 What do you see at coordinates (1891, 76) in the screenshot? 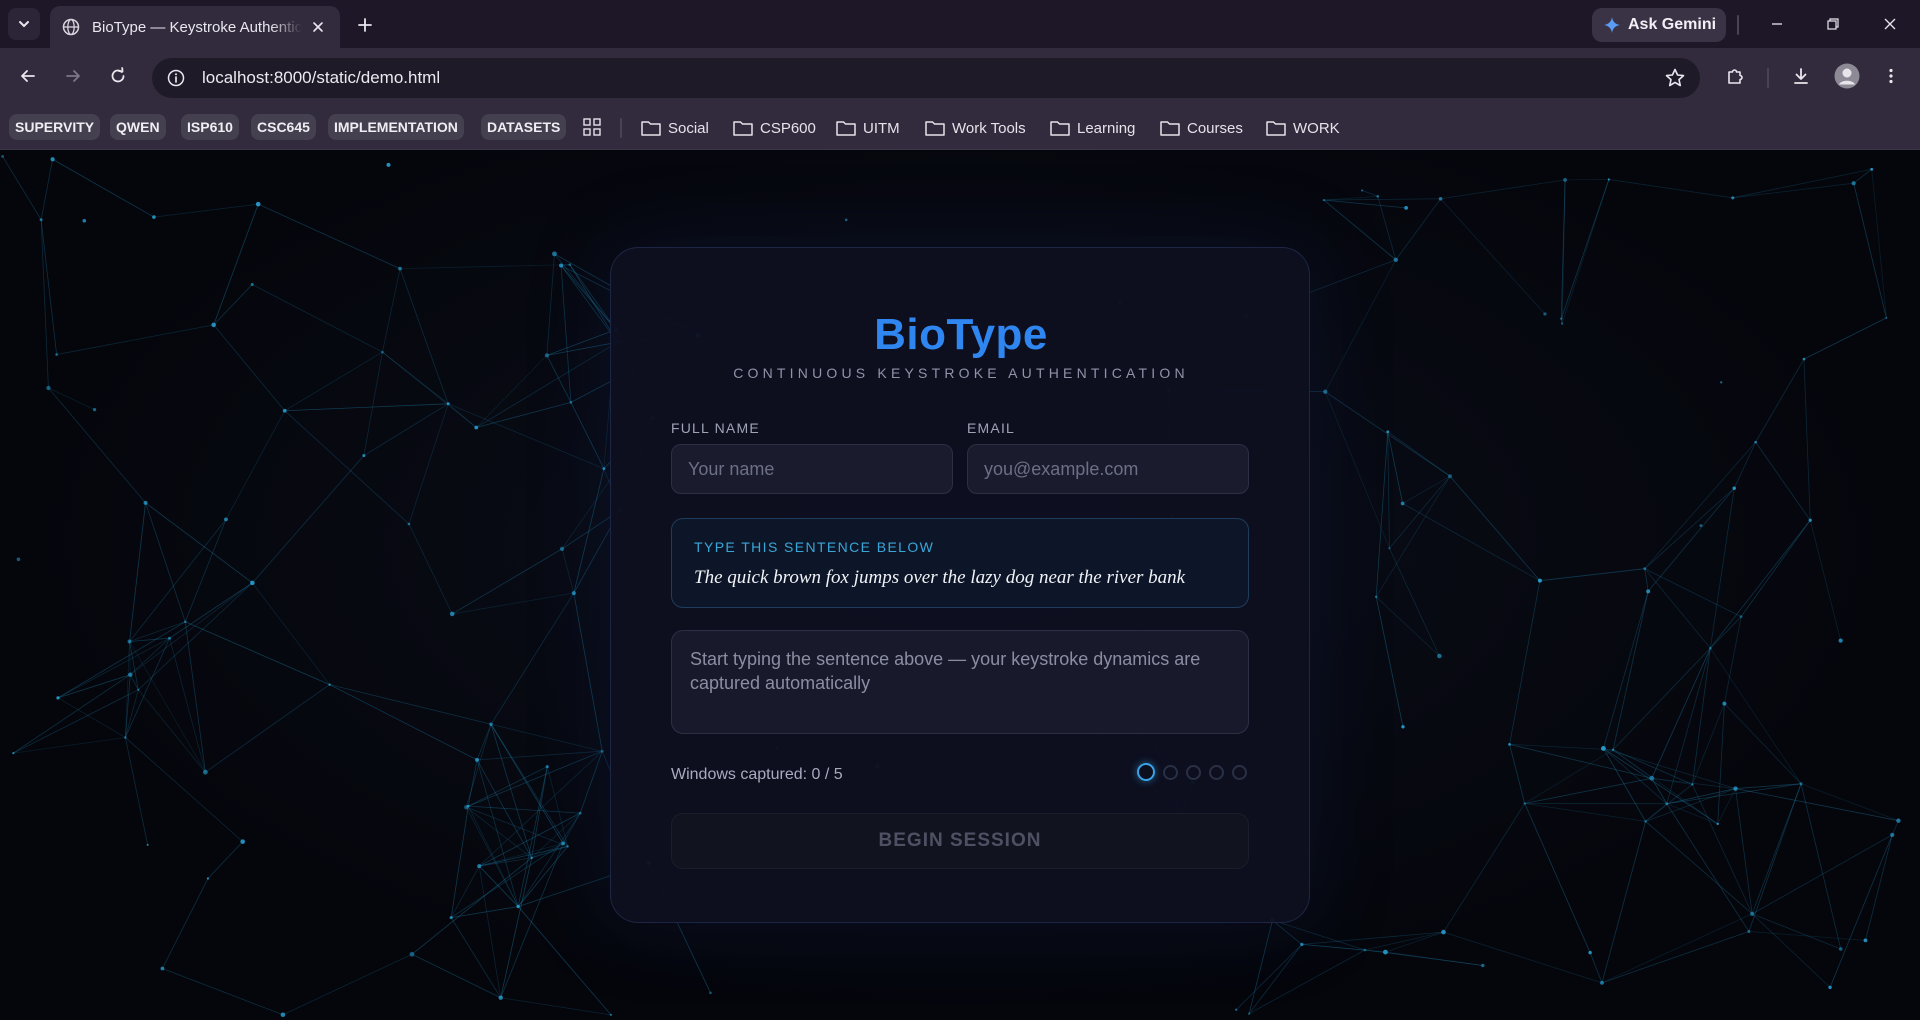
I see `menu-button` at bounding box center [1891, 76].